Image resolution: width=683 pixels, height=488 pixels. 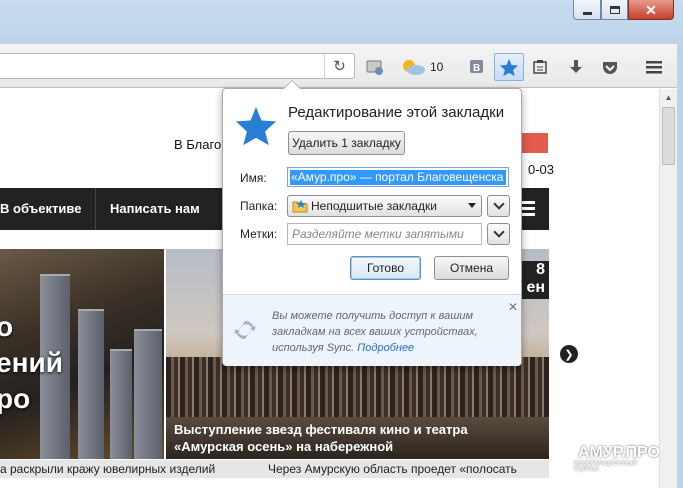 What do you see at coordinates (528, 210) in the screenshot?
I see `site-menu-icon` at bounding box center [528, 210].